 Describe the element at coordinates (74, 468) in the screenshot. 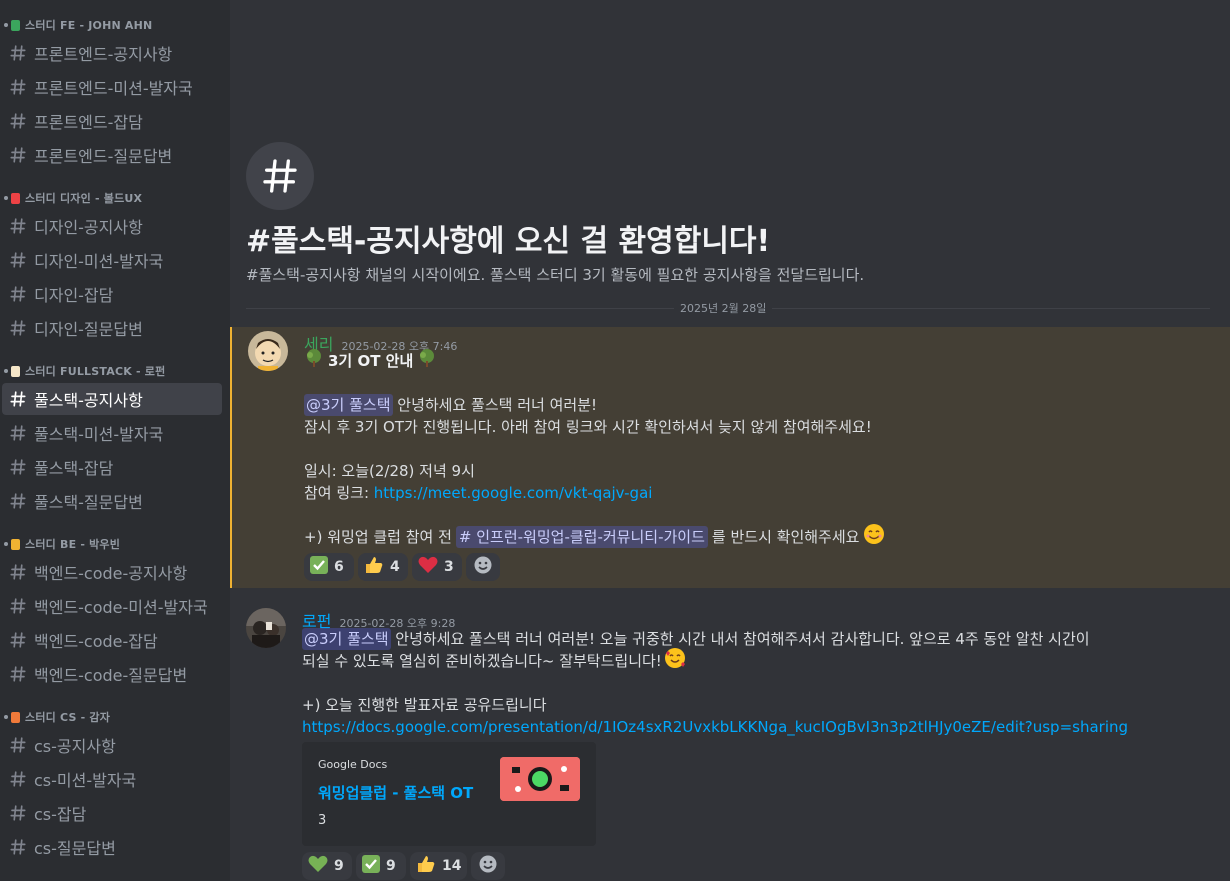

I see `channel-label: 풀스택-잡담` at that location.